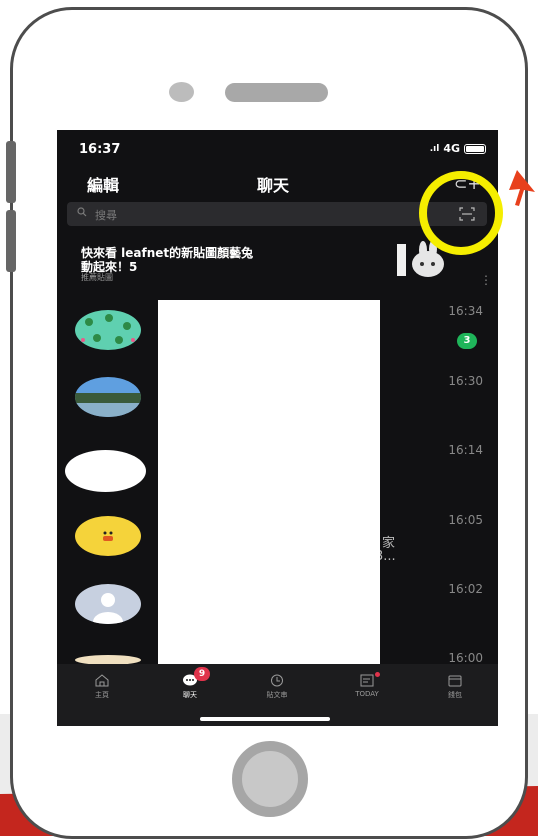  I want to click on tab-today: TODAY, so click(367, 685).